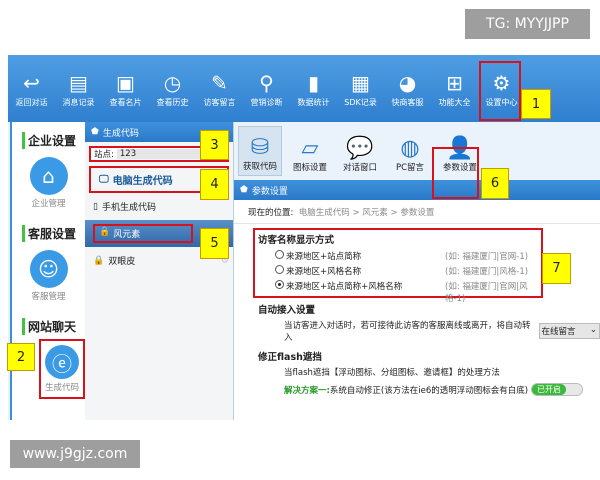  What do you see at coordinates (366, 212) in the screenshot?
I see `breadcrumb-path: 电脑生成代码 > 风元素 > 参数设置` at bounding box center [366, 212].